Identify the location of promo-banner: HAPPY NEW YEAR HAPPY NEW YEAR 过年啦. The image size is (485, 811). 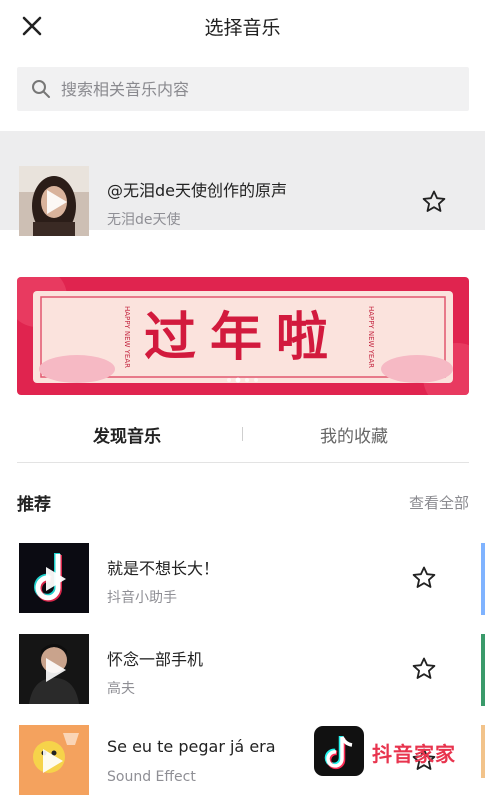
(243, 336).